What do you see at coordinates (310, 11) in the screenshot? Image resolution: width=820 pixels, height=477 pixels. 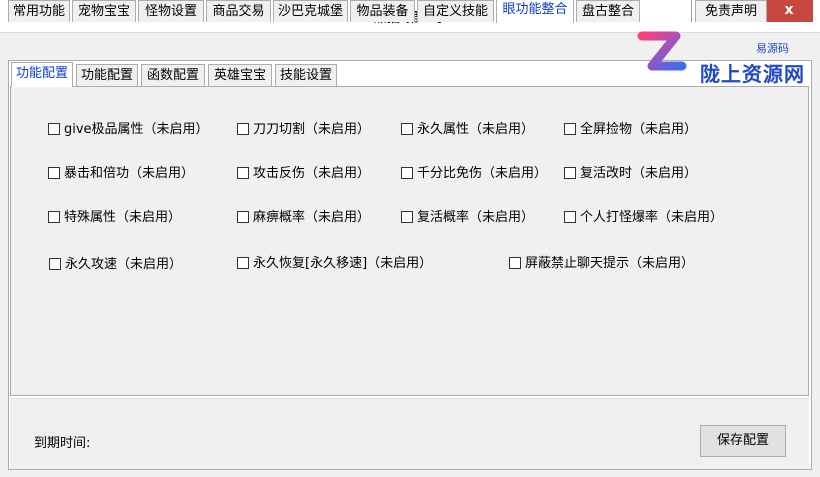 I see `tab-castle: 沙巴克城堡` at bounding box center [310, 11].